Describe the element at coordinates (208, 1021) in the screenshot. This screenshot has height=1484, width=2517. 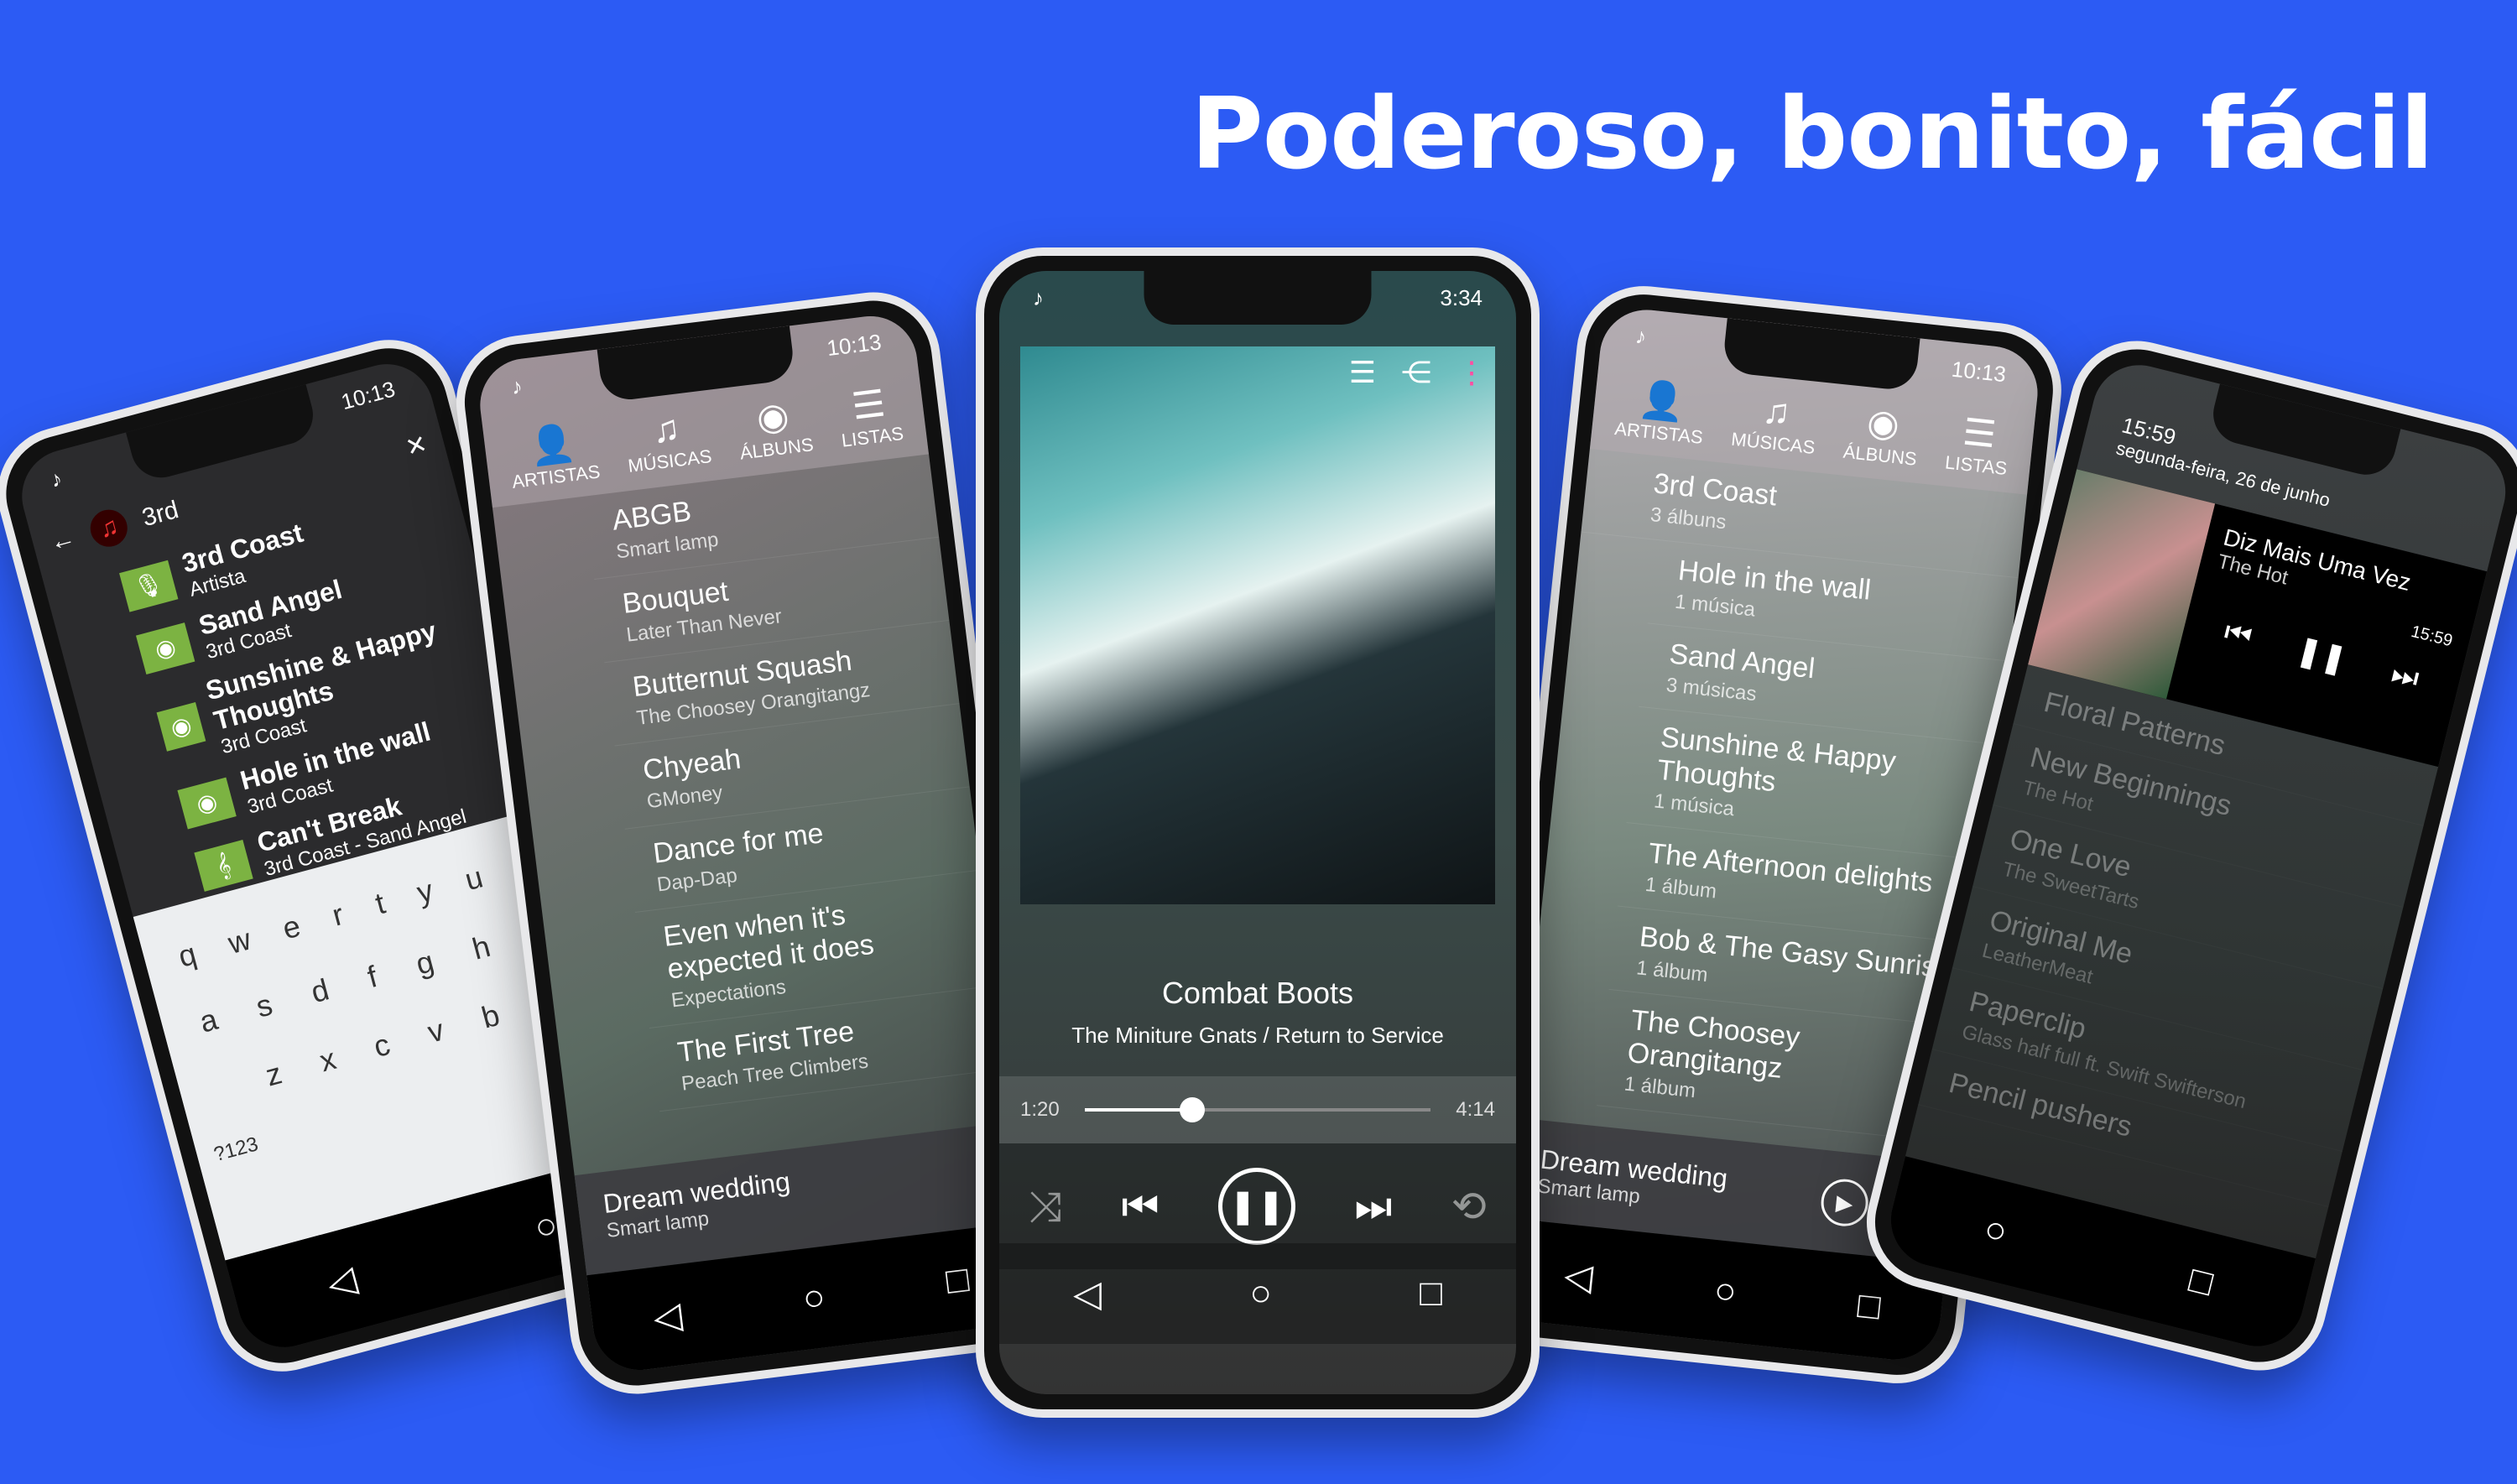
I see `key: a` at that location.